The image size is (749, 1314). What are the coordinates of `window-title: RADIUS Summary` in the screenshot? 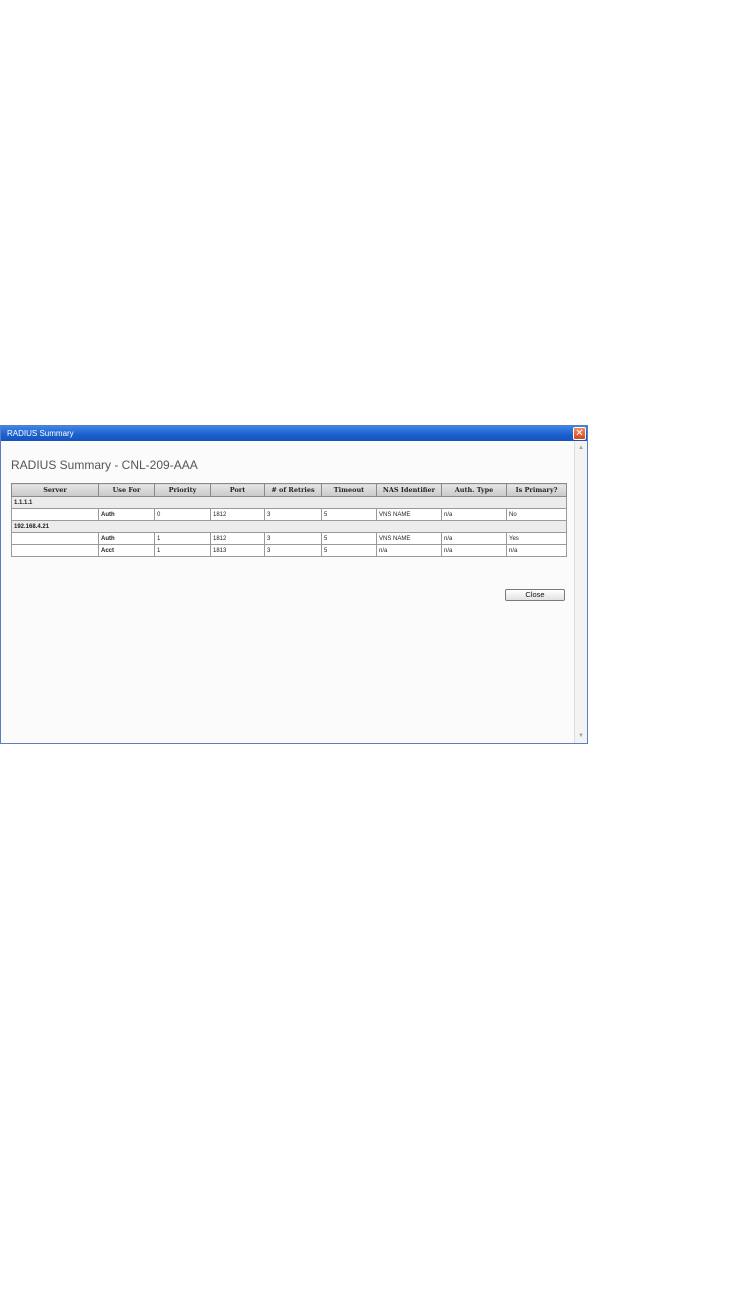 It's located at (40, 433).